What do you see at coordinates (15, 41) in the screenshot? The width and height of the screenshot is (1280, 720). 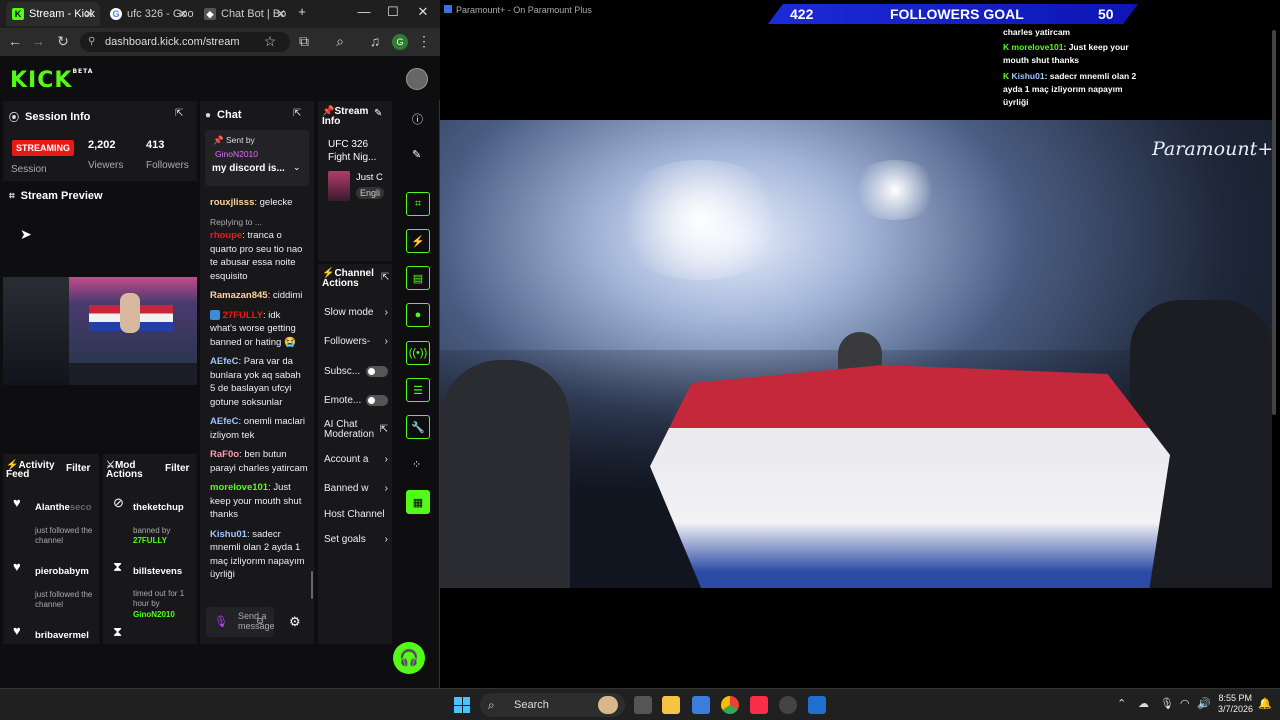 I see `back-icon: ←` at bounding box center [15, 41].